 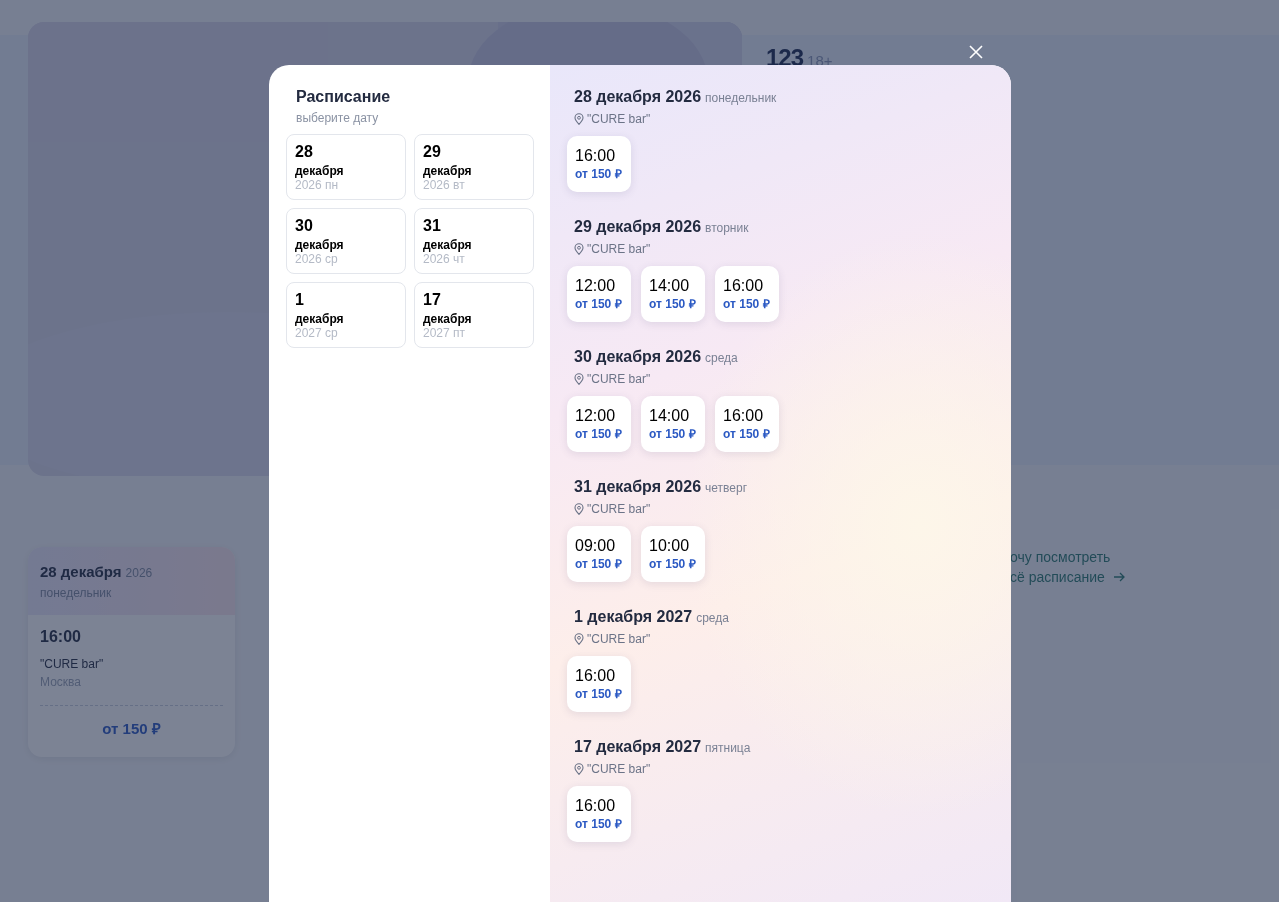 I want to click on arrow-right-icon, so click(x=1118, y=577).